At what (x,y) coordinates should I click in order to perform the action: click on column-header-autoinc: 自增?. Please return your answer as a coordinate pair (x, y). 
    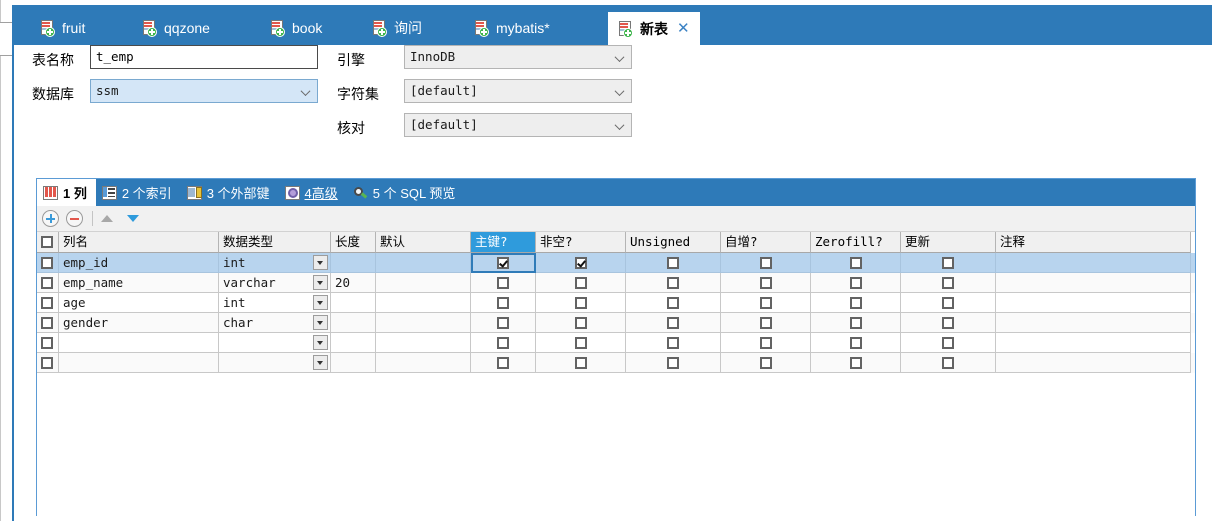
    Looking at the image, I should click on (766, 242).